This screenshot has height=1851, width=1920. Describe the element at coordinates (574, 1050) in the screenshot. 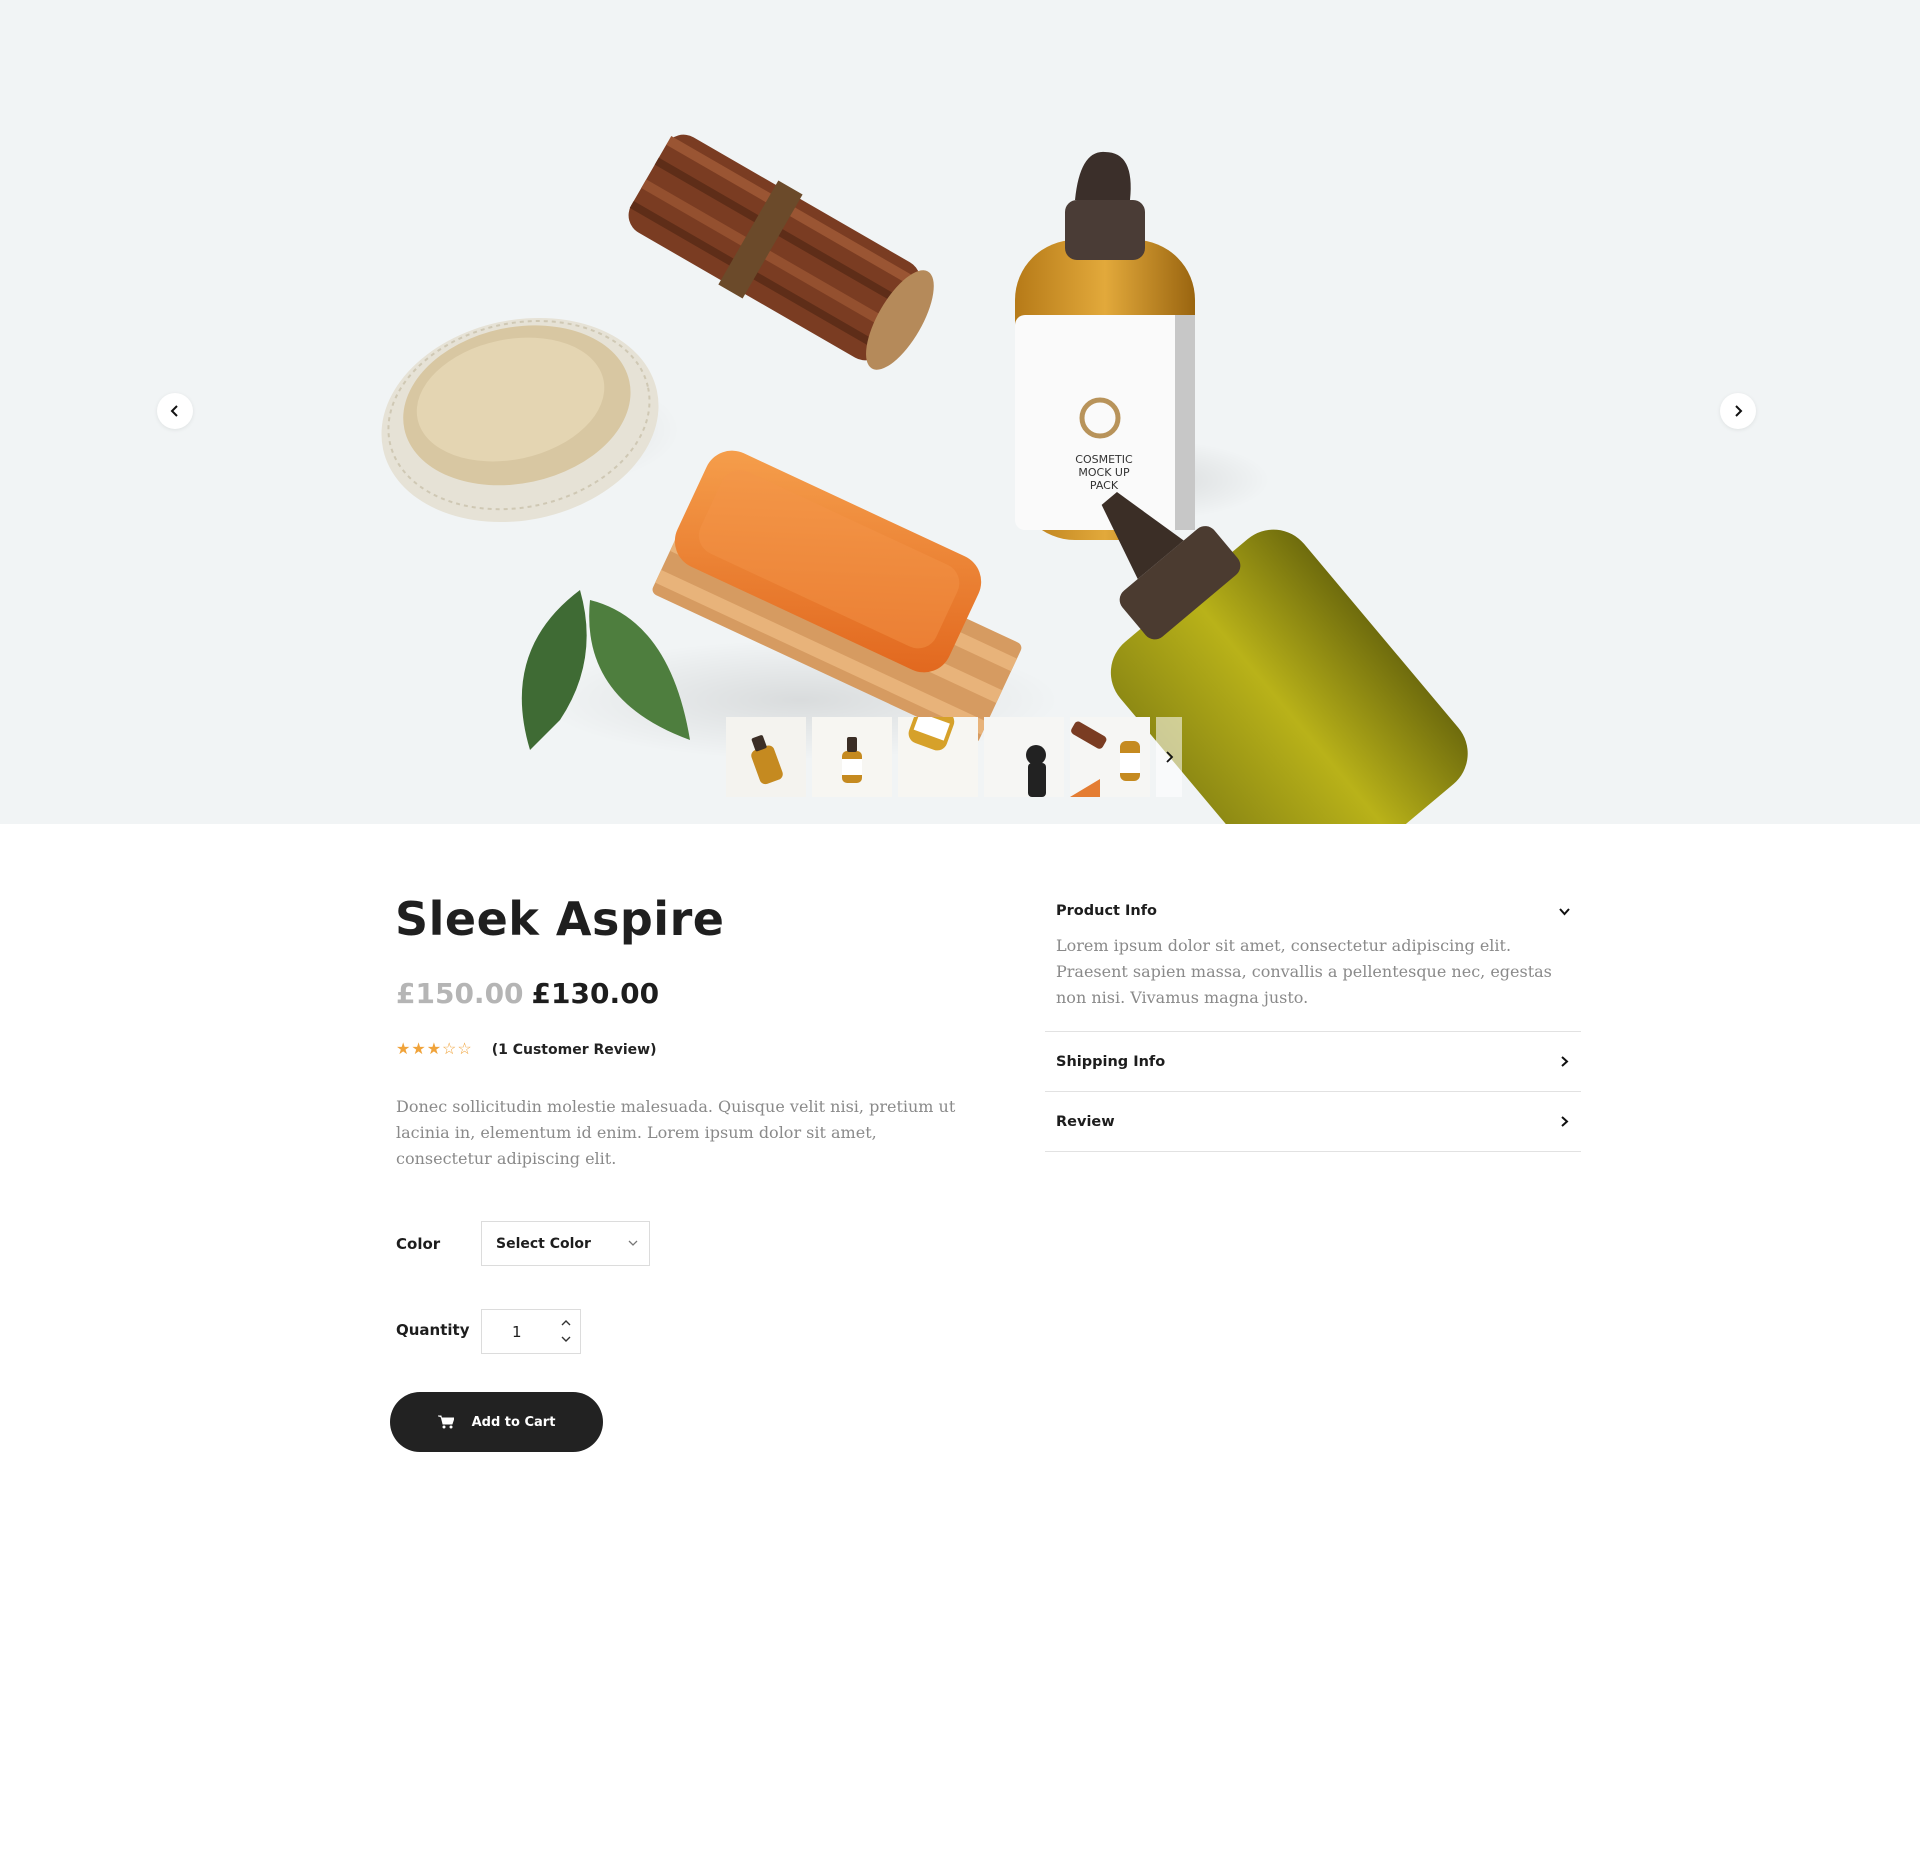

I see `review-count-link: (1 Customer Review)` at that location.